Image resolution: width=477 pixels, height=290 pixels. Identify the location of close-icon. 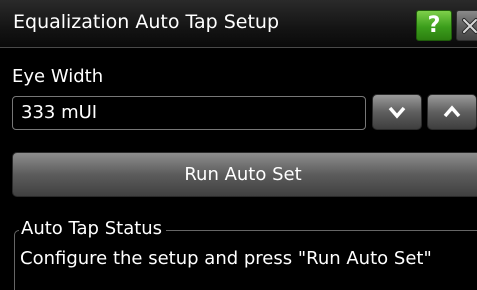
(469, 25).